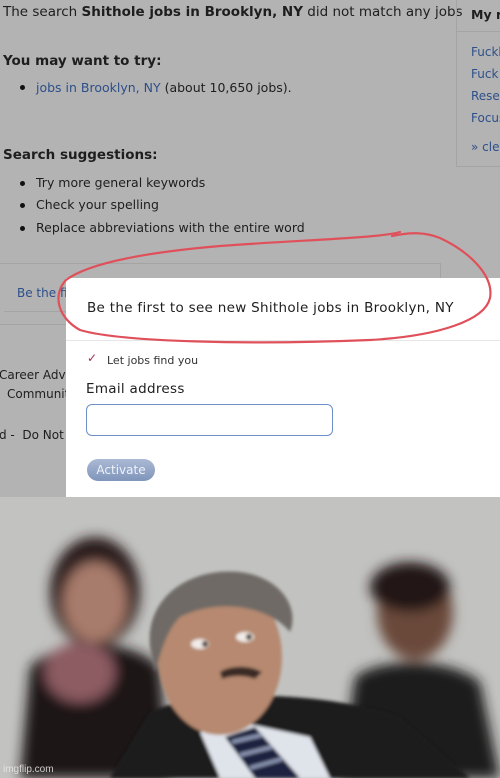  I want to click on recent-searches-header: My re, so click(478, 16).